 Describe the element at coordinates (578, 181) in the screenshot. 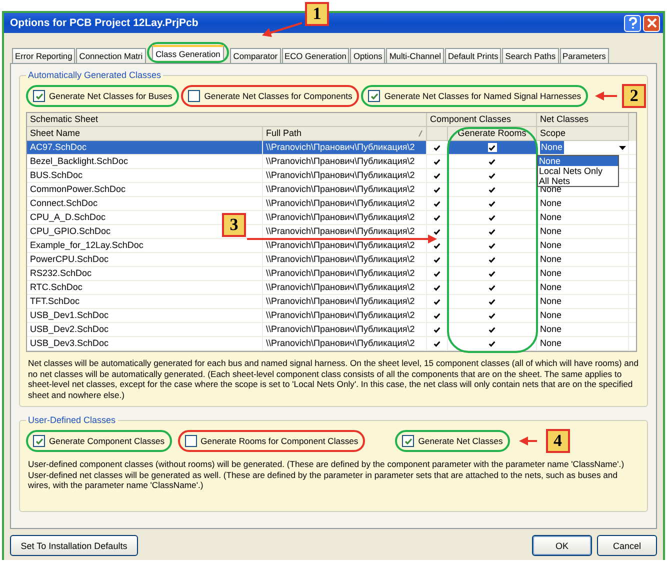

I see `dropdown-option: All Nets` at that location.